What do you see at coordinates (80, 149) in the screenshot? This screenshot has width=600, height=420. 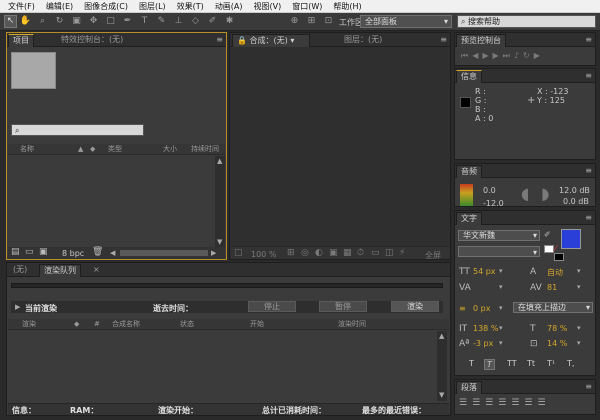 I see `sort-up-icon: ▲` at bounding box center [80, 149].